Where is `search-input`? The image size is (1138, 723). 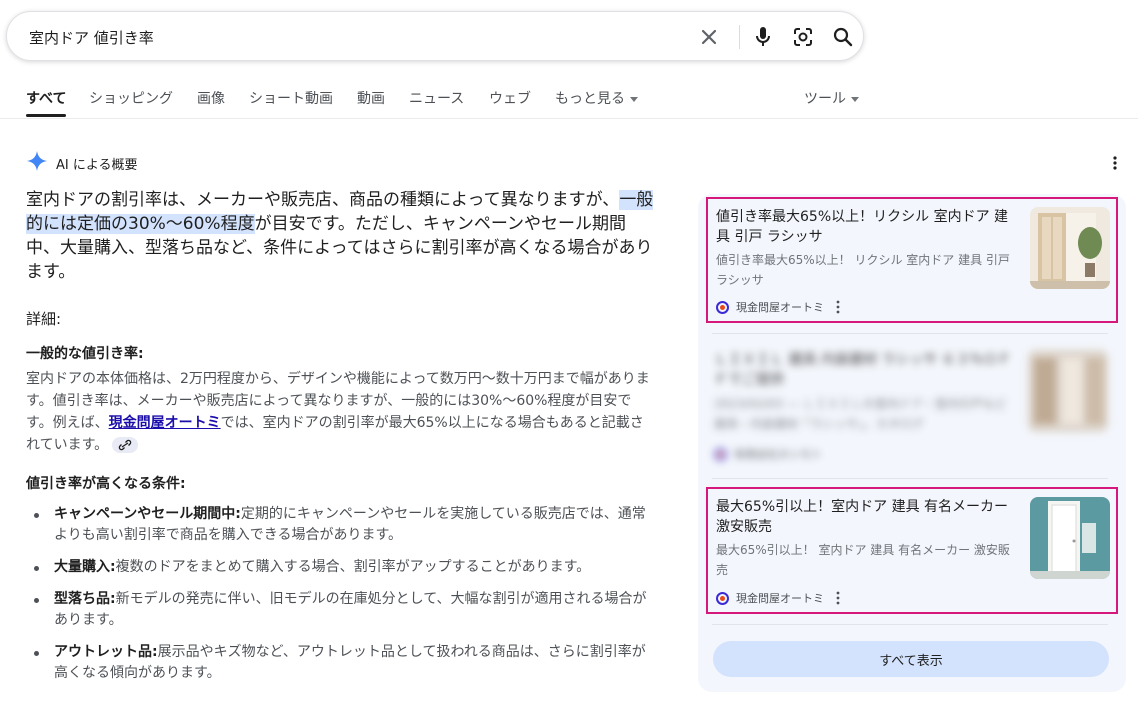
search-input is located at coordinates (349, 37).